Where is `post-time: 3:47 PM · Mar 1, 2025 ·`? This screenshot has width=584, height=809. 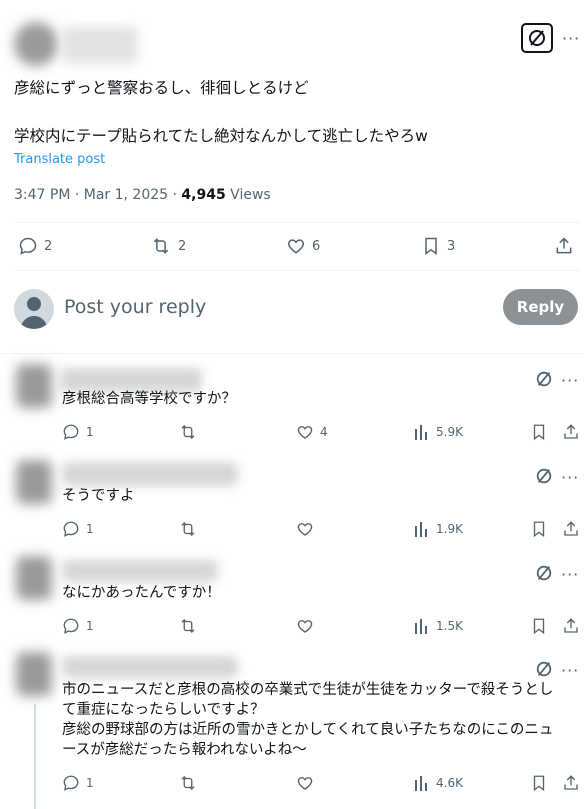
post-time: 3:47 PM · Mar 1, 2025 · is located at coordinates (97, 195).